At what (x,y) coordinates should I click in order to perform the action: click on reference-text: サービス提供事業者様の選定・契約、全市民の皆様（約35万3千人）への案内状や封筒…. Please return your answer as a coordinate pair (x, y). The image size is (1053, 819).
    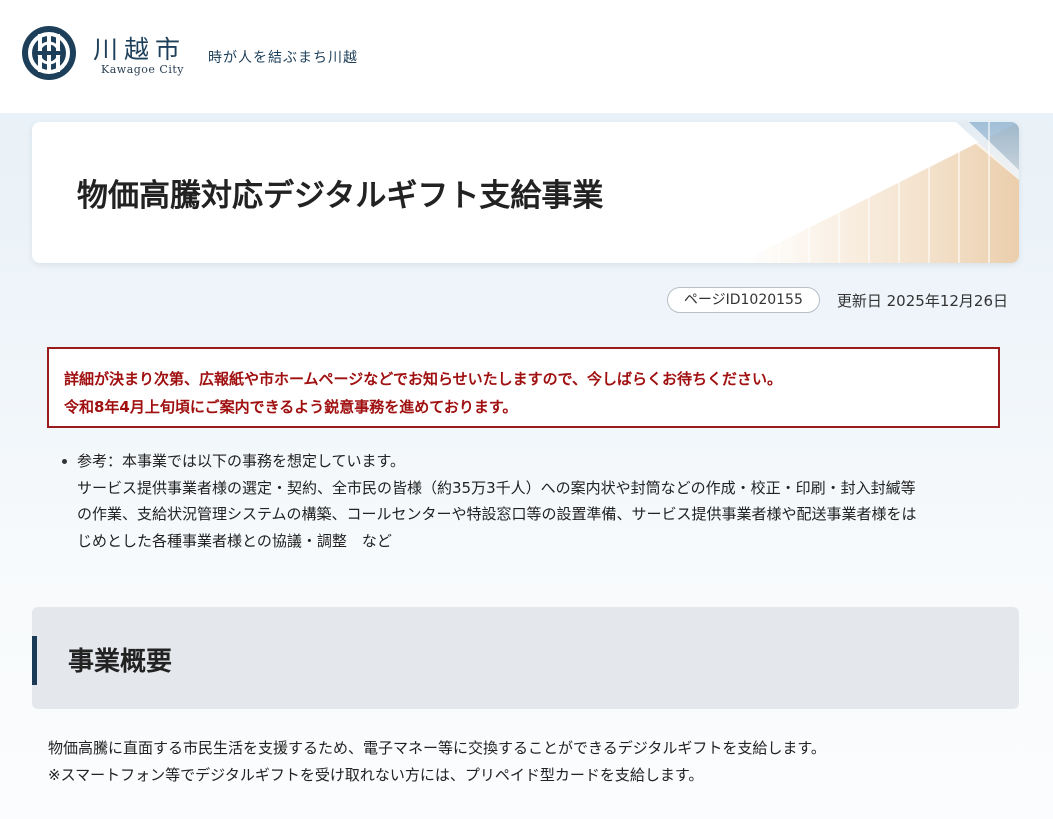
    Looking at the image, I should click on (496, 487).